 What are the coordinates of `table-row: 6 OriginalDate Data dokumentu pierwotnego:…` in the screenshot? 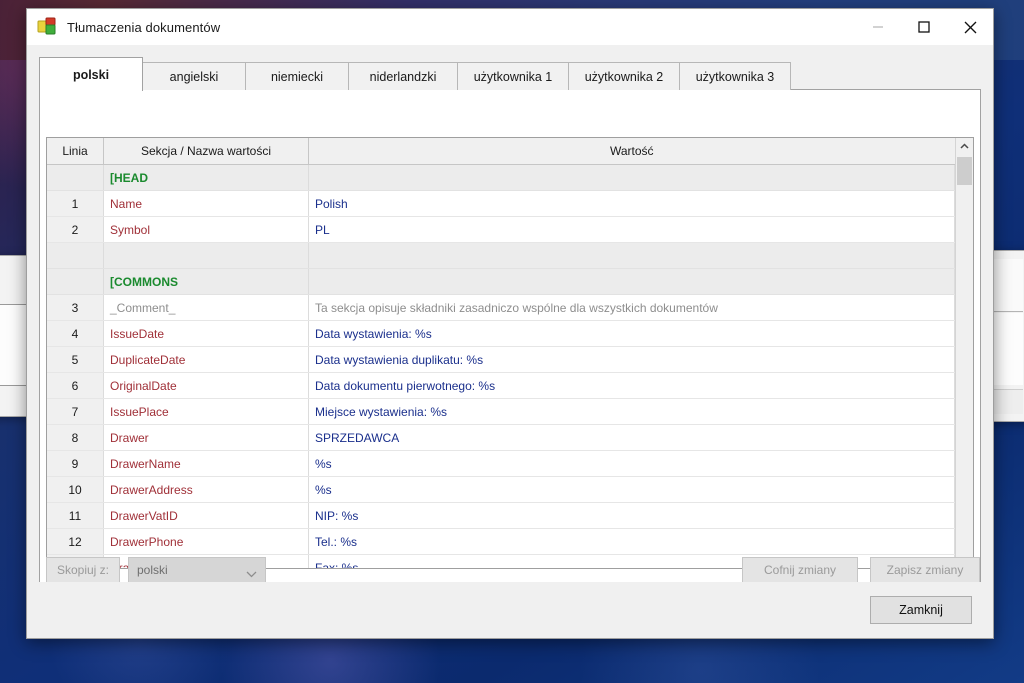 It's located at (501, 385).